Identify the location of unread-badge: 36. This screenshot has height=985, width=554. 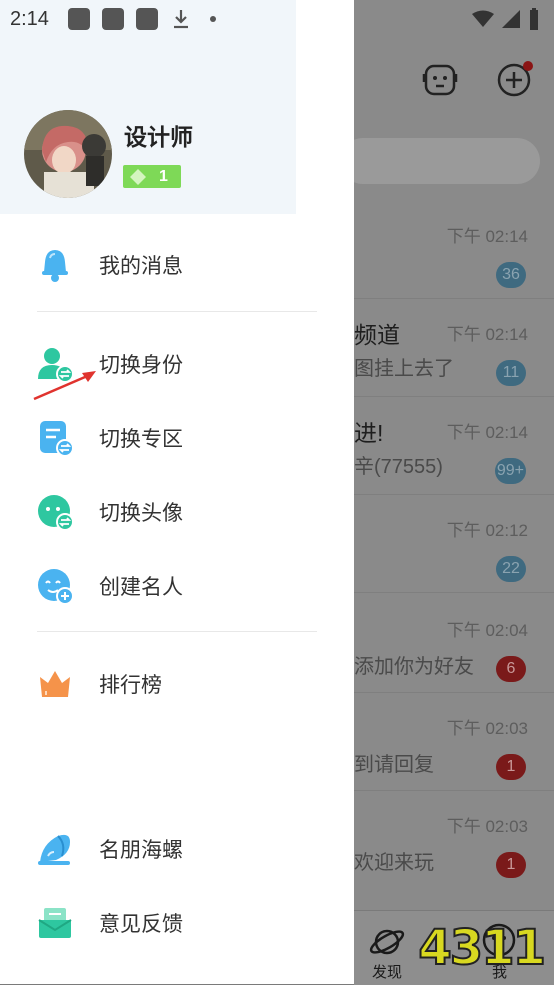
(511, 275).